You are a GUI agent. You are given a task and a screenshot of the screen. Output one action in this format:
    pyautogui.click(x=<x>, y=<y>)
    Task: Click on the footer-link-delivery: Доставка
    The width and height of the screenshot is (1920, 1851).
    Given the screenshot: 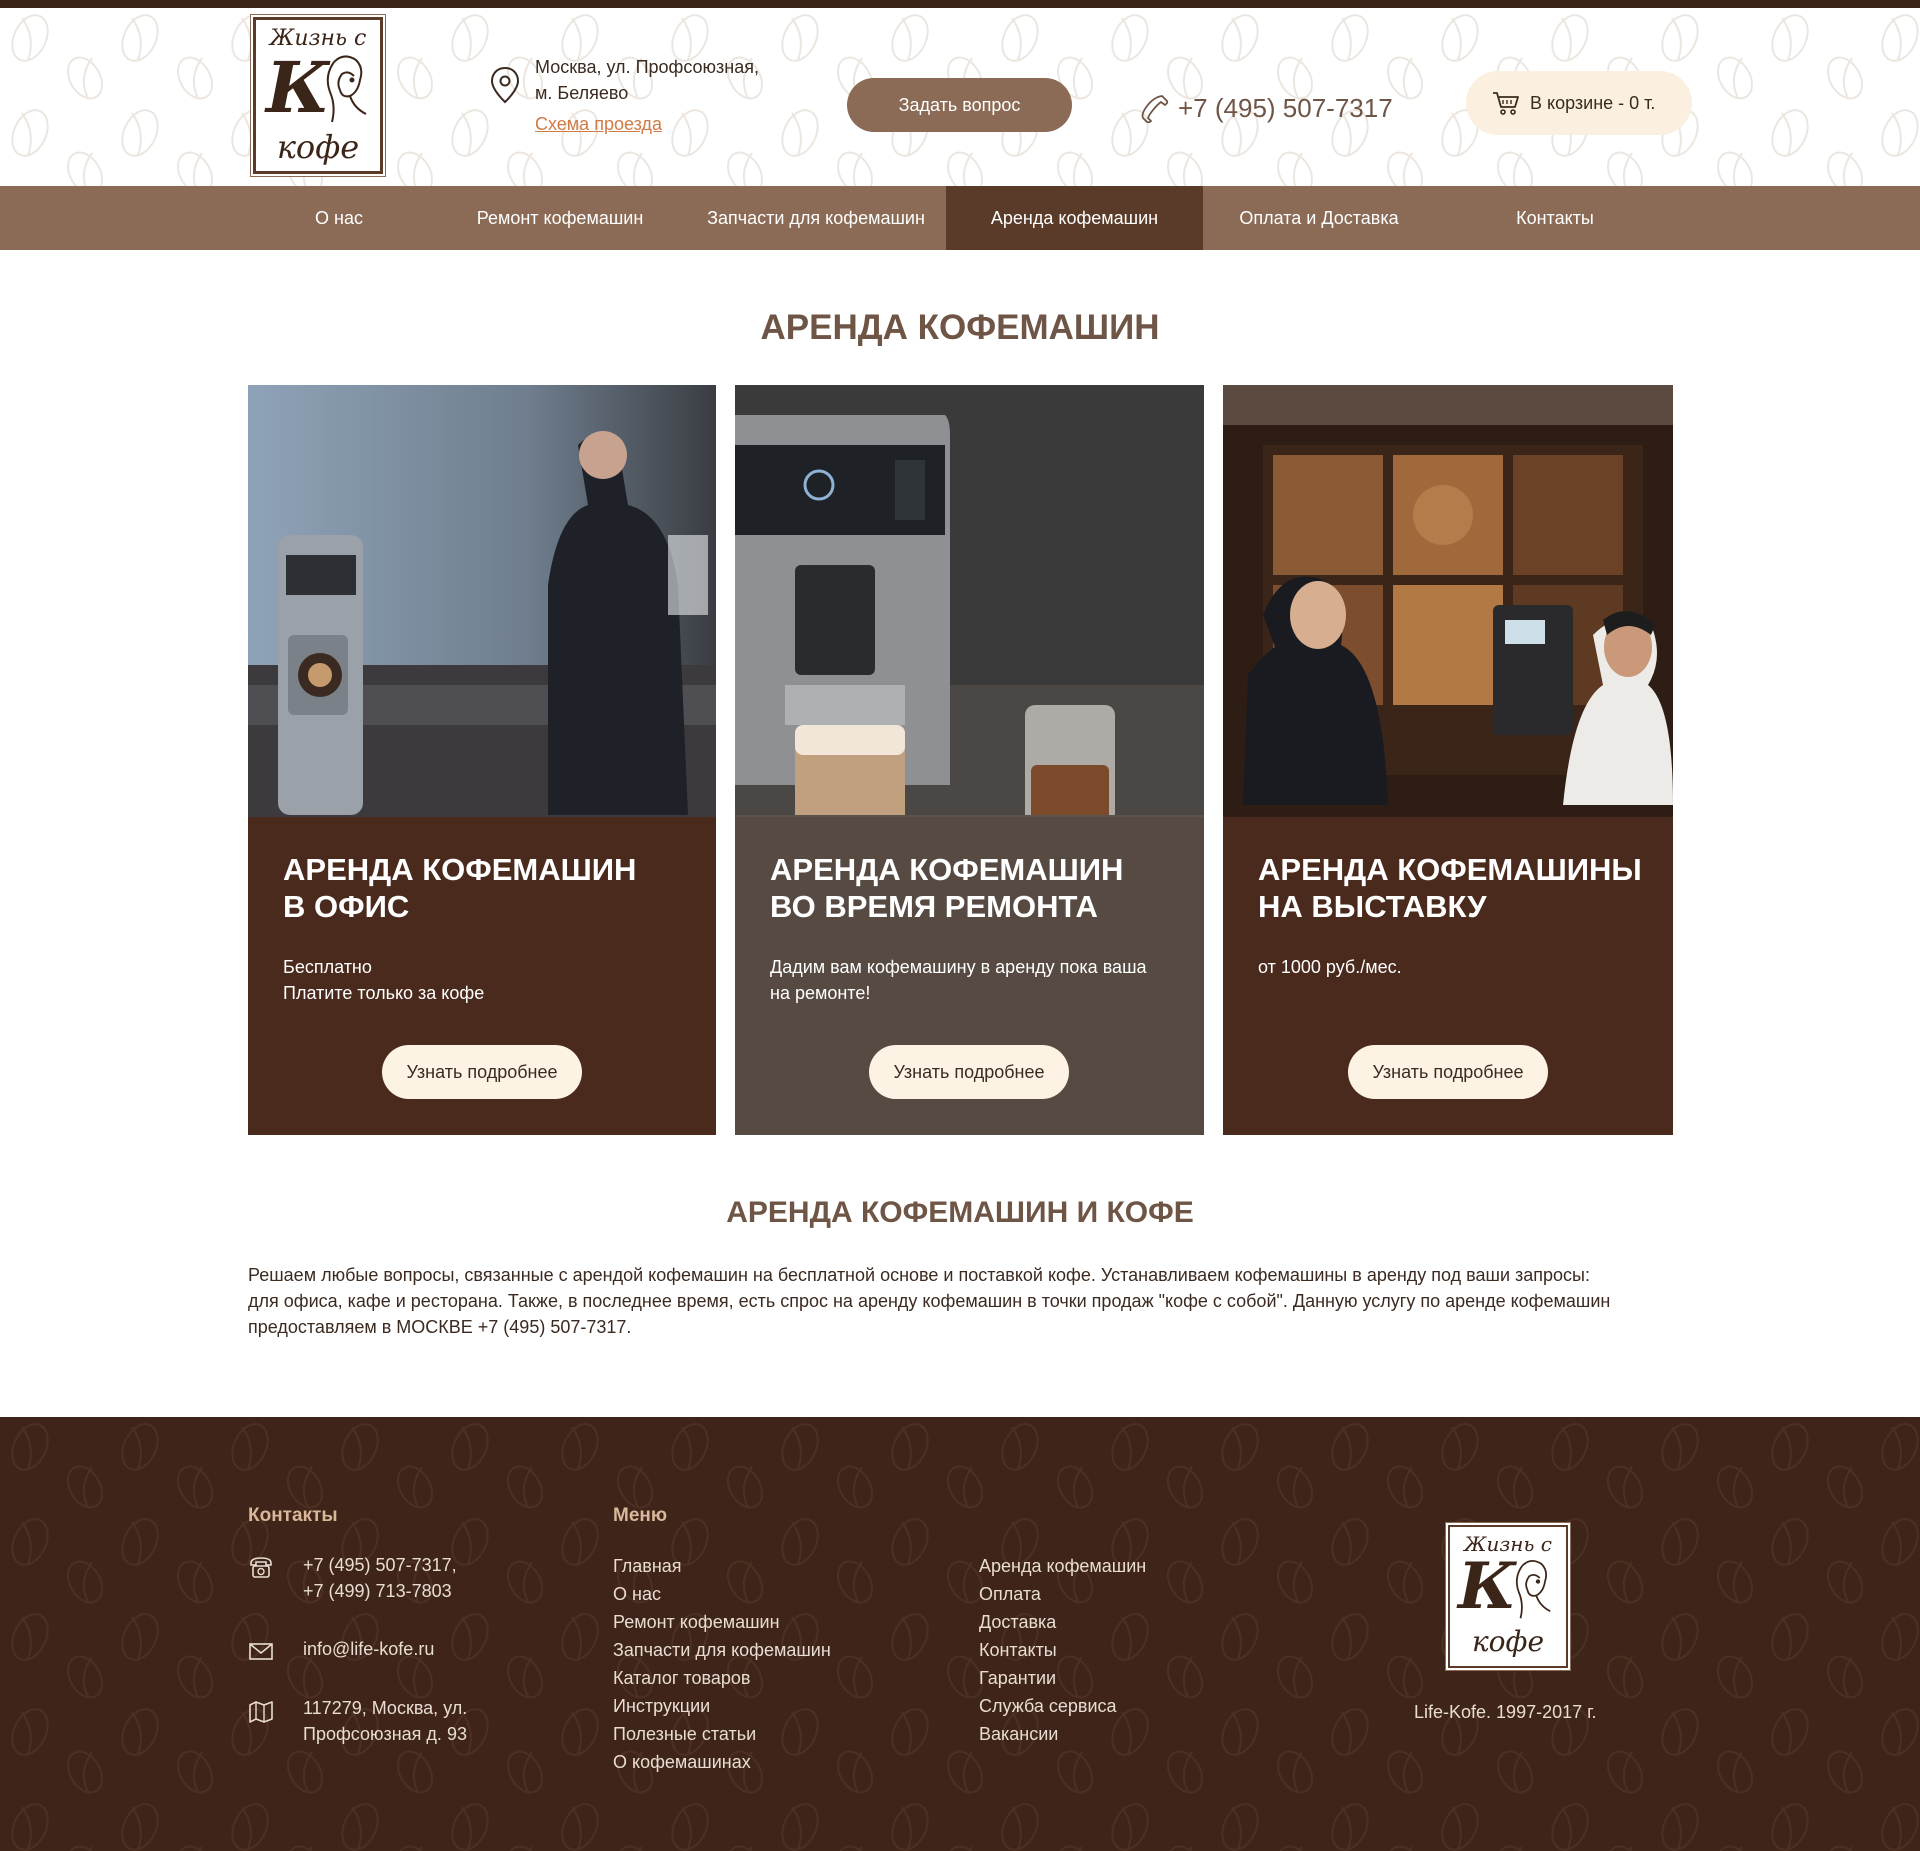 What is the action you would take?
    pyautogui.click(x=1062, y=1622)
    